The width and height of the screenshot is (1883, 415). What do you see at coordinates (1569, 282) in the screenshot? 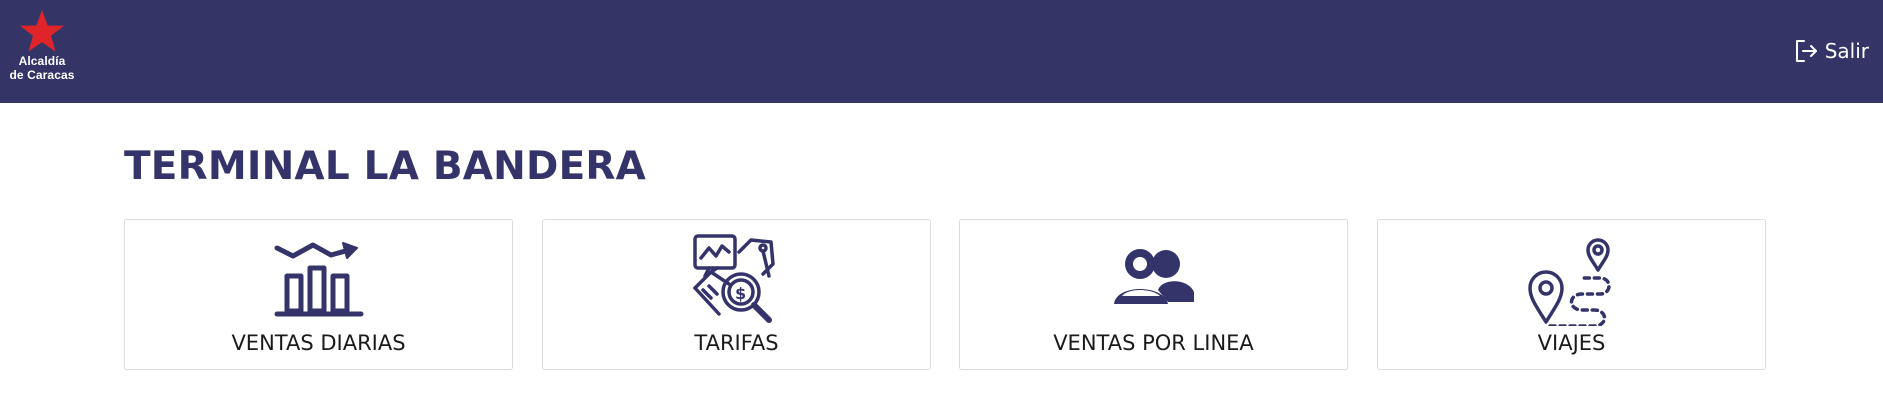
I see `route-pins-icon` at bounding box center [1569, 282].